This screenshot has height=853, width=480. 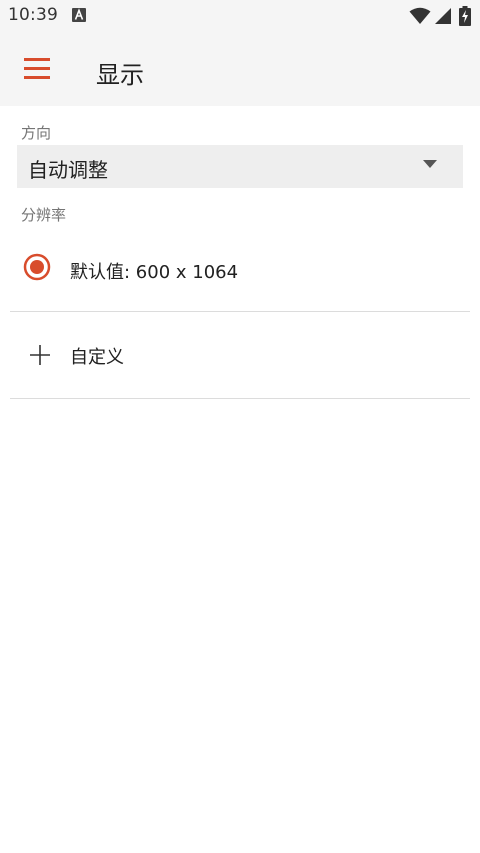 What do you see at coordinates (37, 69) in the screenshot?
I see `menu-button` at bounding box center [37, 69].